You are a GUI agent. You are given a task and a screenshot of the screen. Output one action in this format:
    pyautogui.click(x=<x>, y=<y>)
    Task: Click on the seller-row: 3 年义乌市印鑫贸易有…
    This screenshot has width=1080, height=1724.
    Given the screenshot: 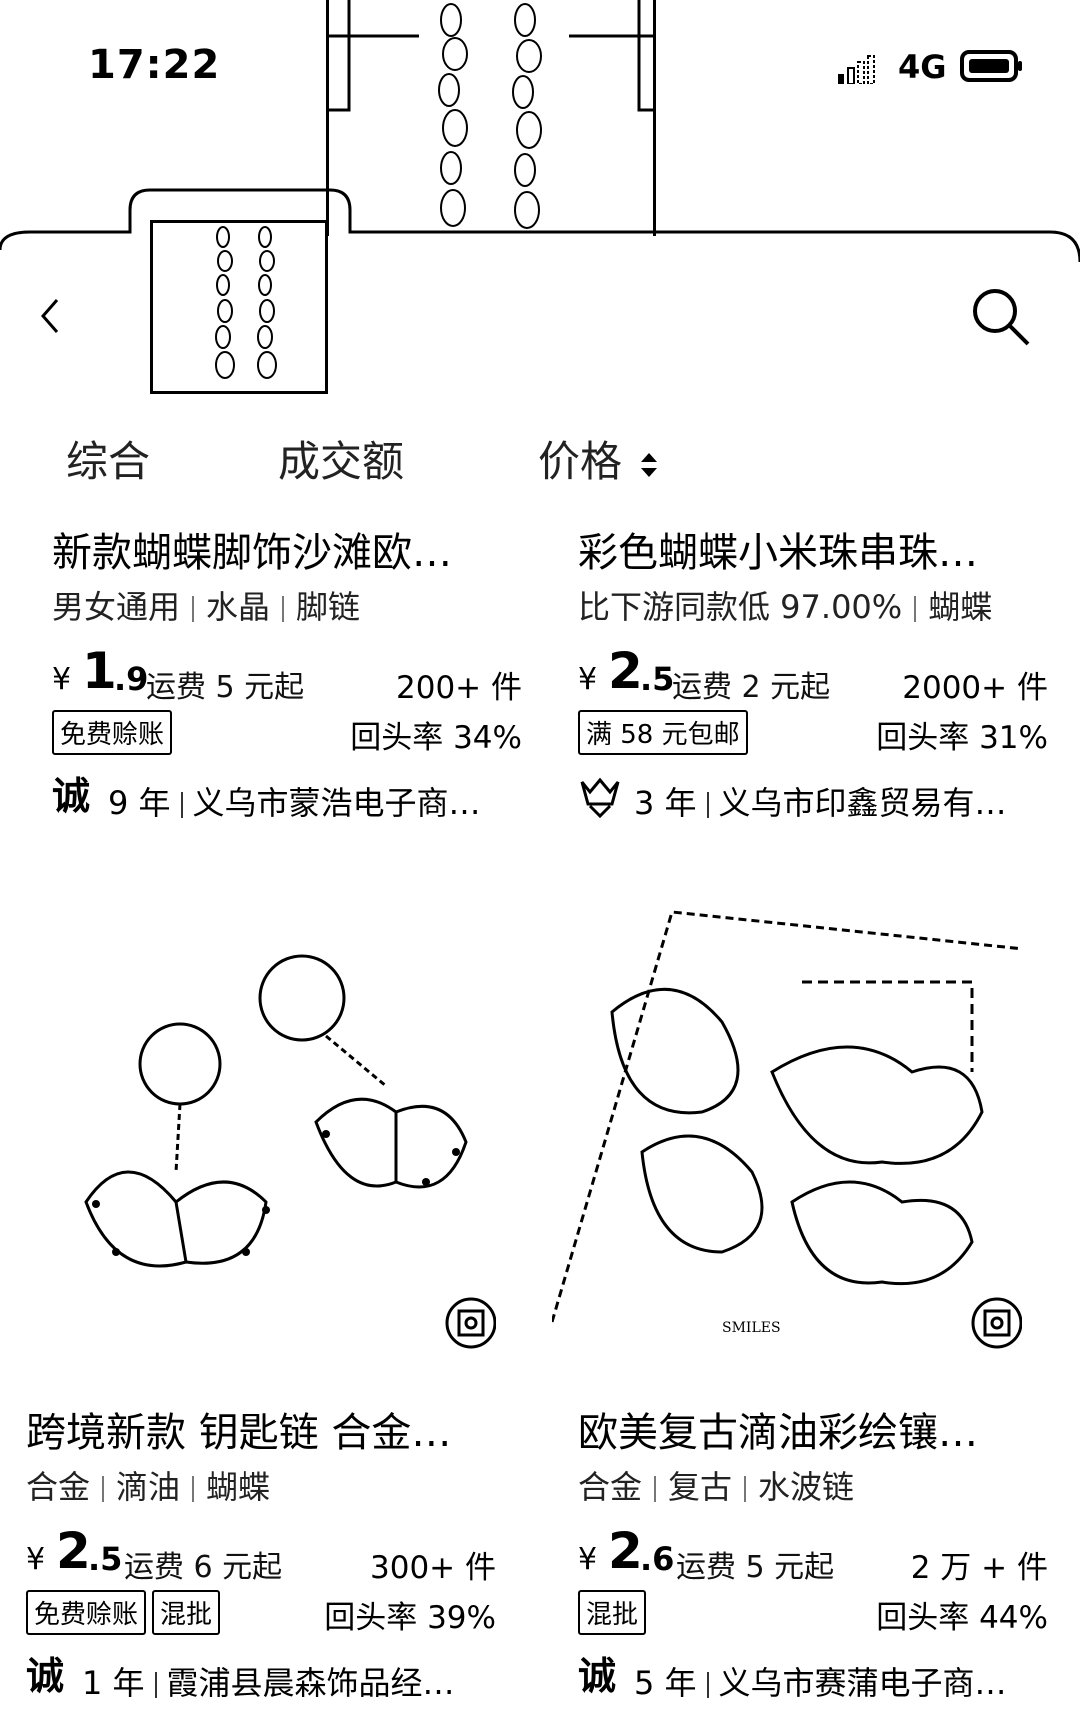 What is the action you would take?
    pyautogui.click(x=813, y=797)
    